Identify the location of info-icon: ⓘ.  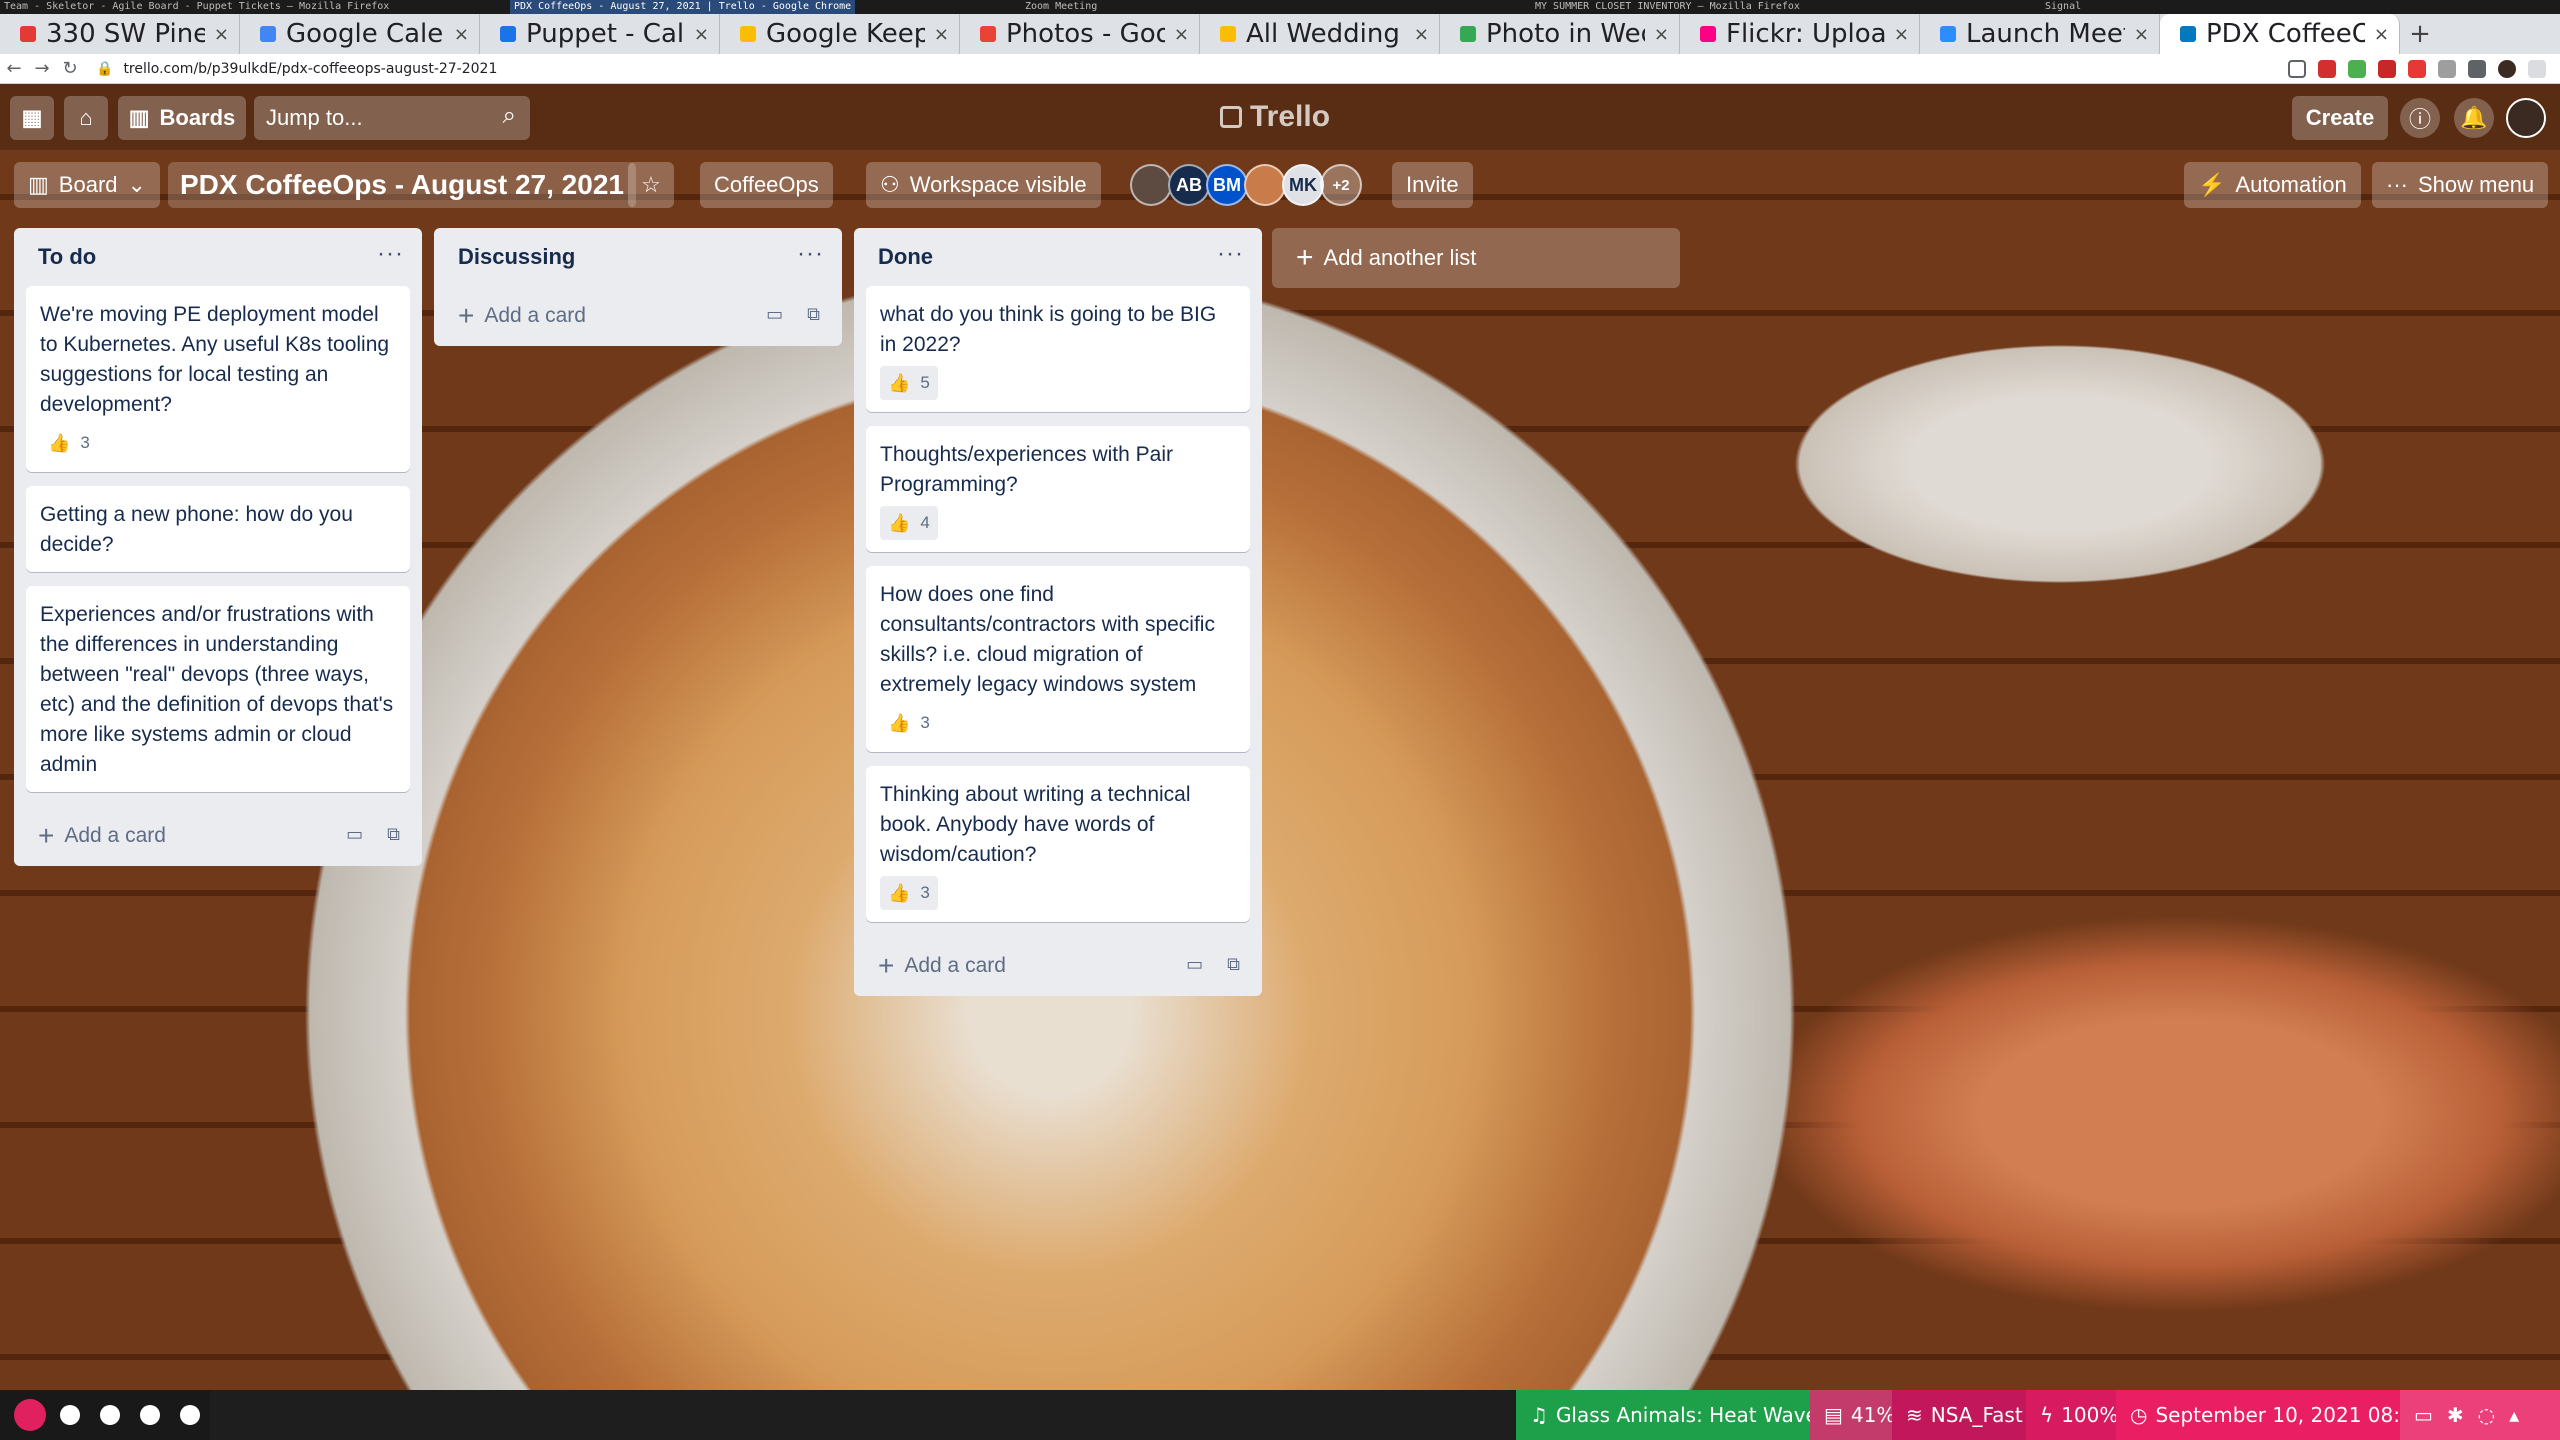
(2420, 118).